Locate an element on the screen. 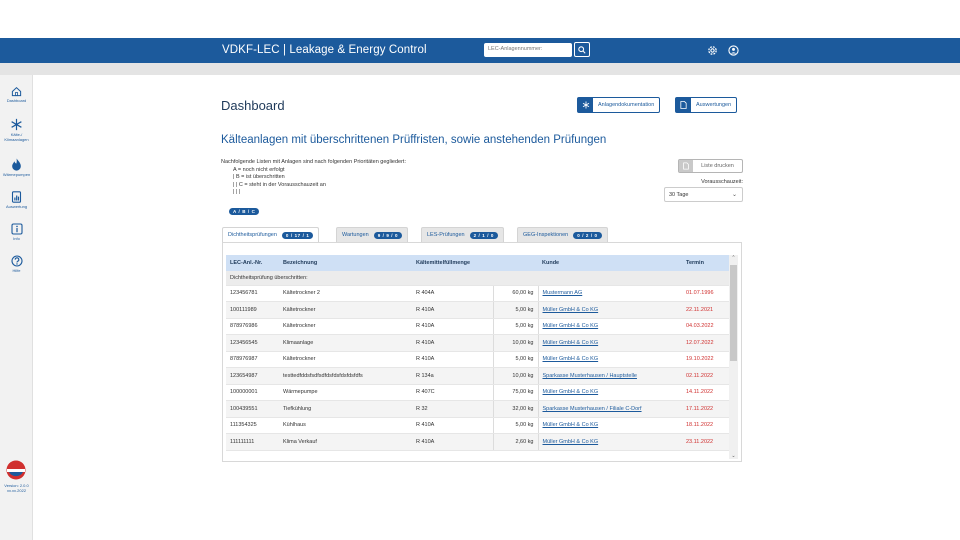 The height and width of the screenshot is (540, 960). tab-wartungen: Wartungen 9 / 9 / 0 is located at coordinates (372, 234).